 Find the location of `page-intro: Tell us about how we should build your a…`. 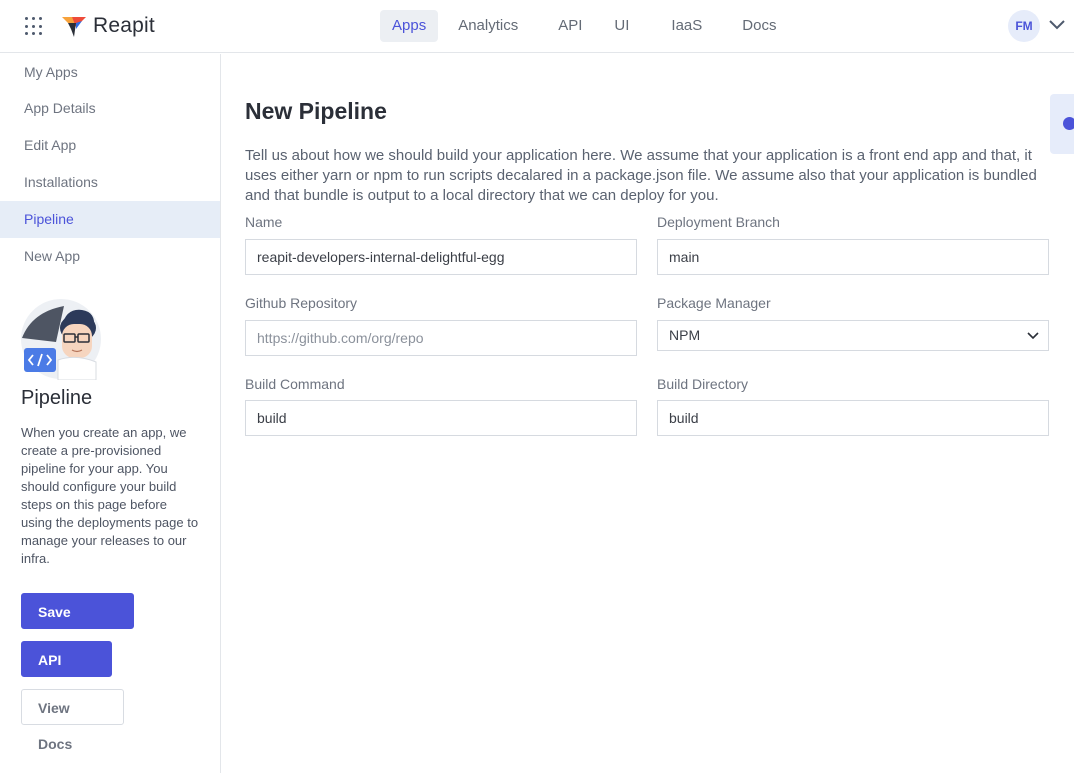

page-intro: Tell us about how we should build your a… is located at coordinates (641, 175).